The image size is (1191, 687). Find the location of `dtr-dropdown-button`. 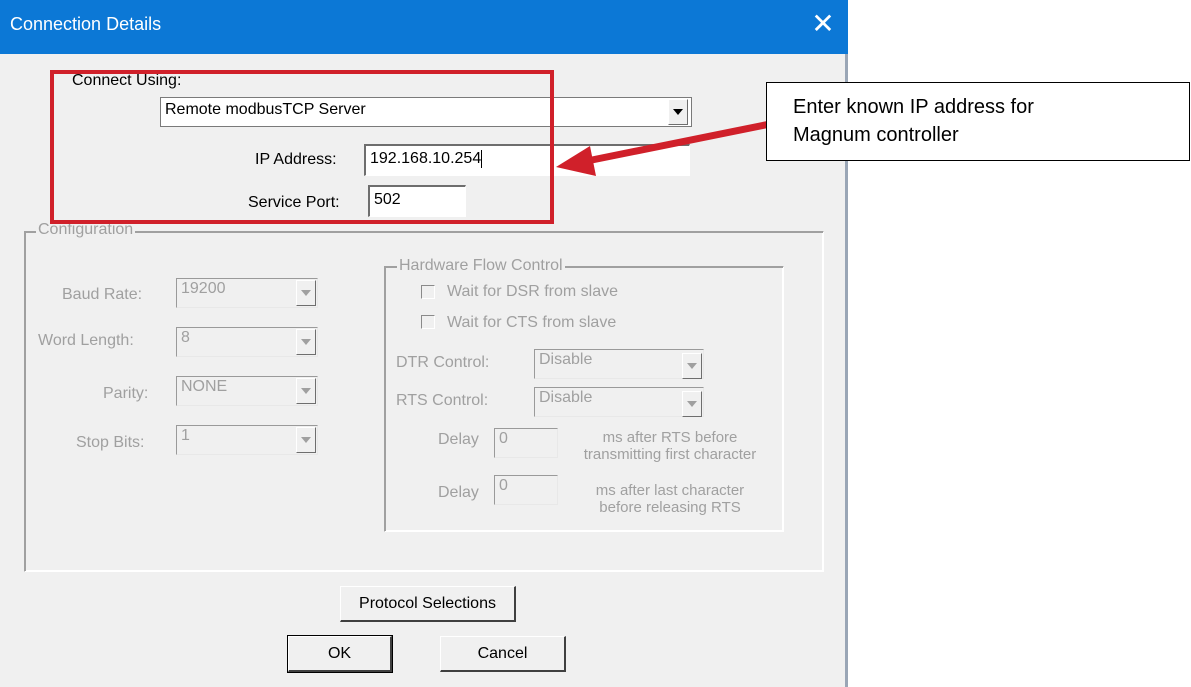

dtr-dropdown-button is located at coordinates (692, 366).